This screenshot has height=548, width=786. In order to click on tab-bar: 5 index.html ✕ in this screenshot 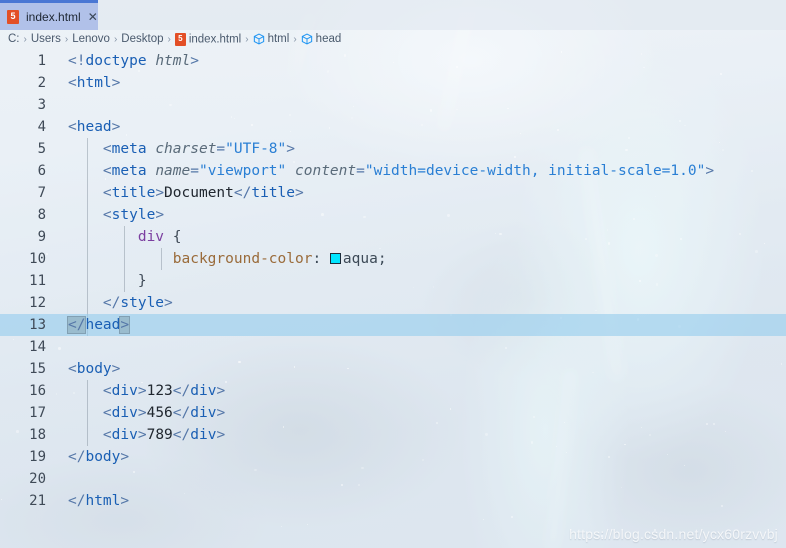, I will do `click(393, 15)`.